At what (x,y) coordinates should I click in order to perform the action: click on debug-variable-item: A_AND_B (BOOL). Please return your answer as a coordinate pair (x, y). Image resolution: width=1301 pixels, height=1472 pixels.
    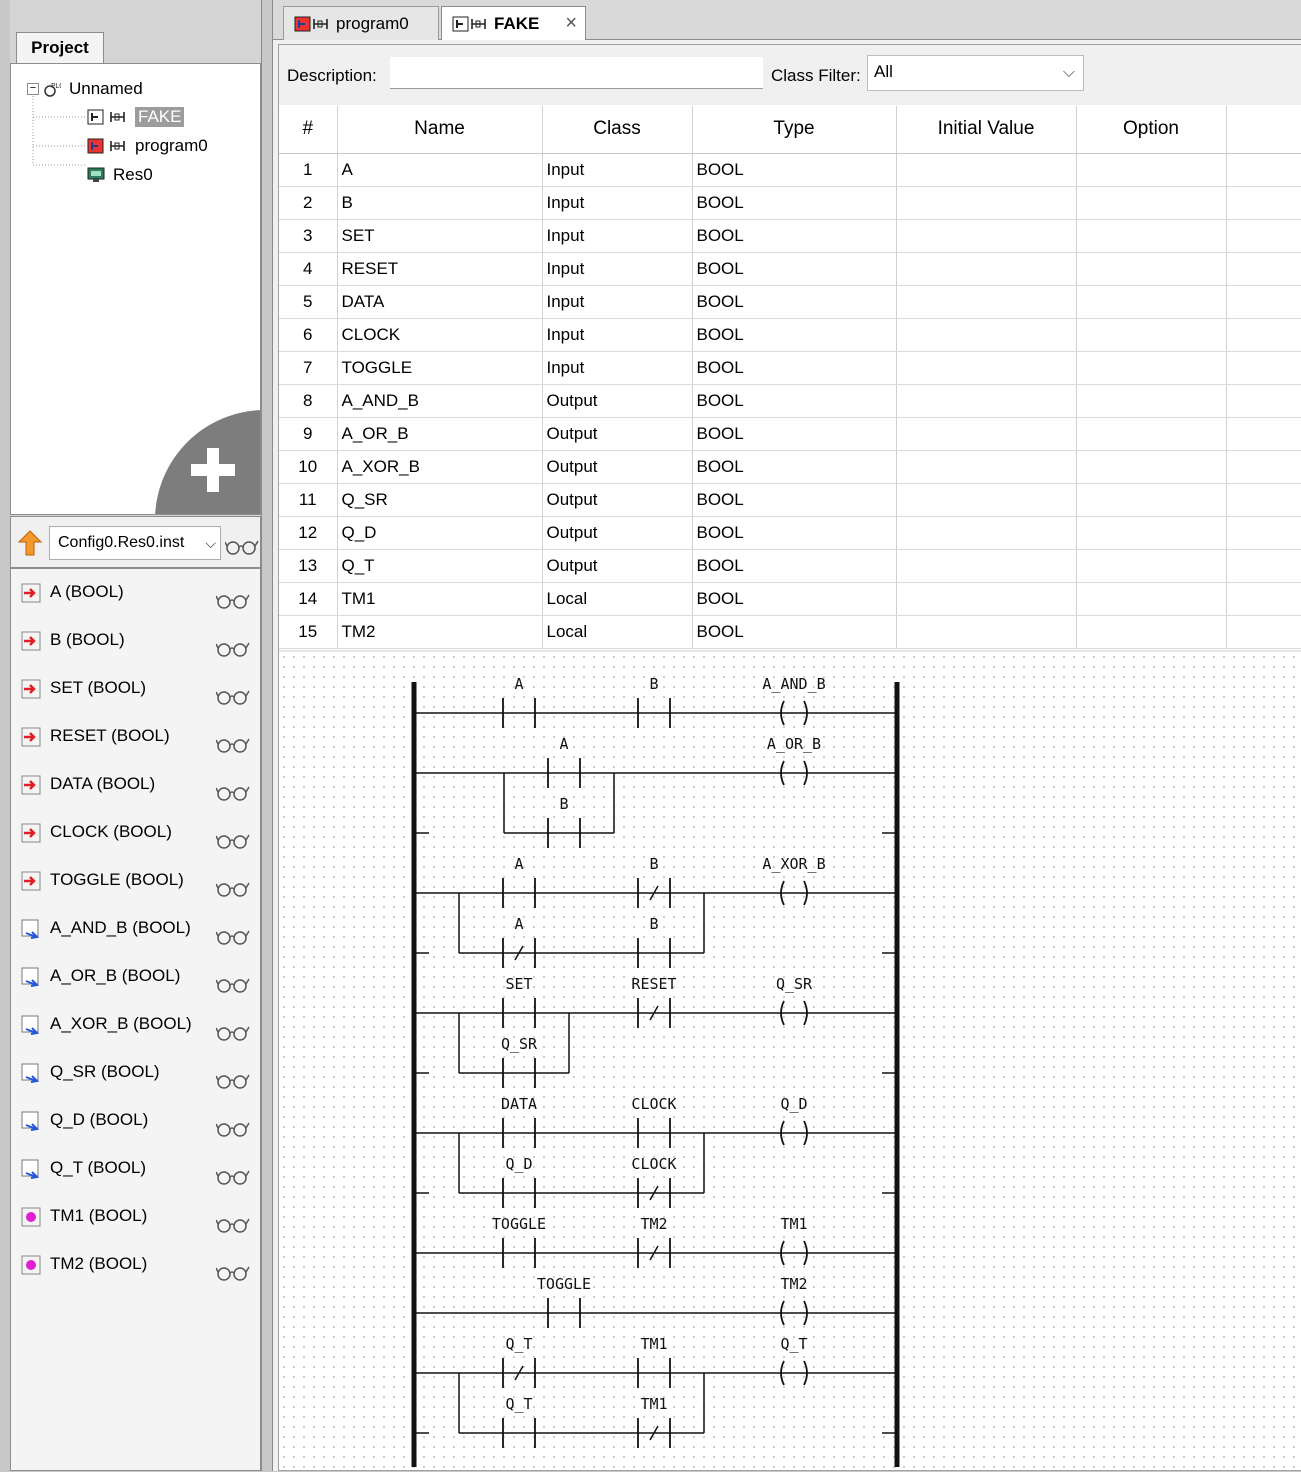
    Looking at the image, I should click on (135, 929).